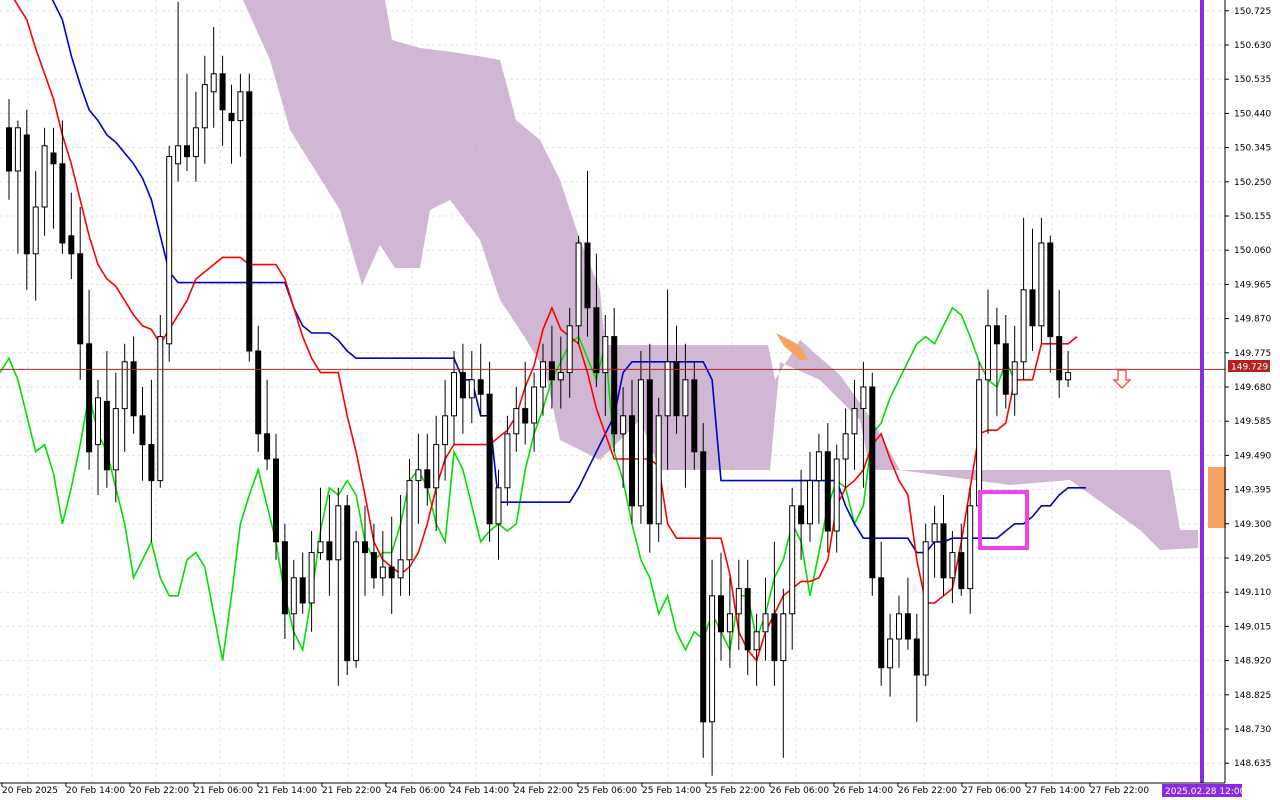 This screenshot has width=1280, height=800. I want to click on y-tick-label: 150.630, so click(1252, 46).